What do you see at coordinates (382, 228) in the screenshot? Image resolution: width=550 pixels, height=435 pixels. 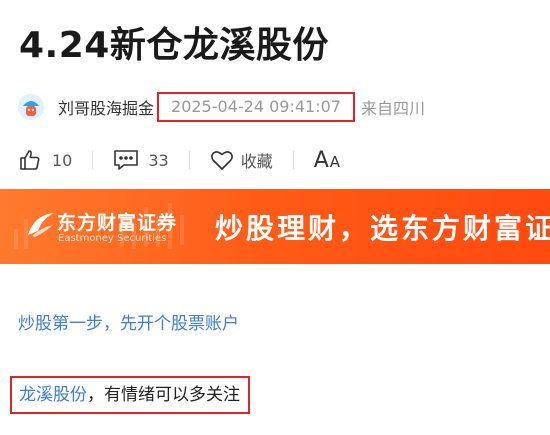 I see `banner-slogan: 炒股理财，选东方财富证` at bounding box center [382, 228].